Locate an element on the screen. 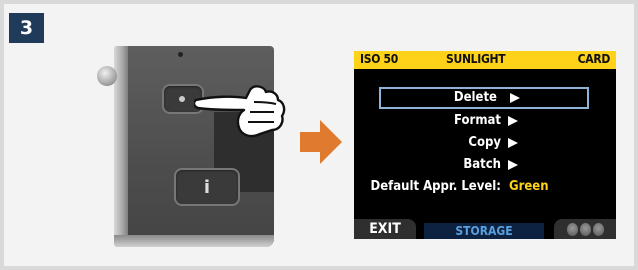 This screenshot has height=270, width=638. camera-indicator-dot is located at coordinates (180, 54).